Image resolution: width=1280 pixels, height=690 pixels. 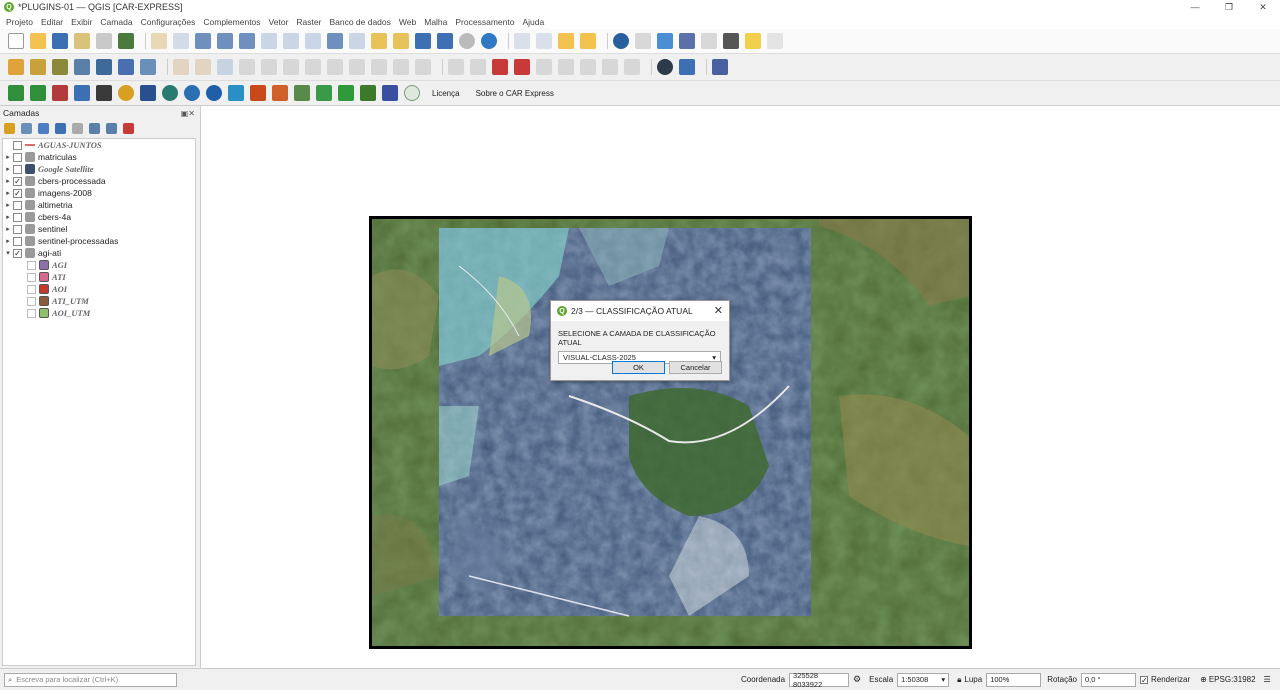 I want to click on car-forest-icon, so click(x=368, y=93).